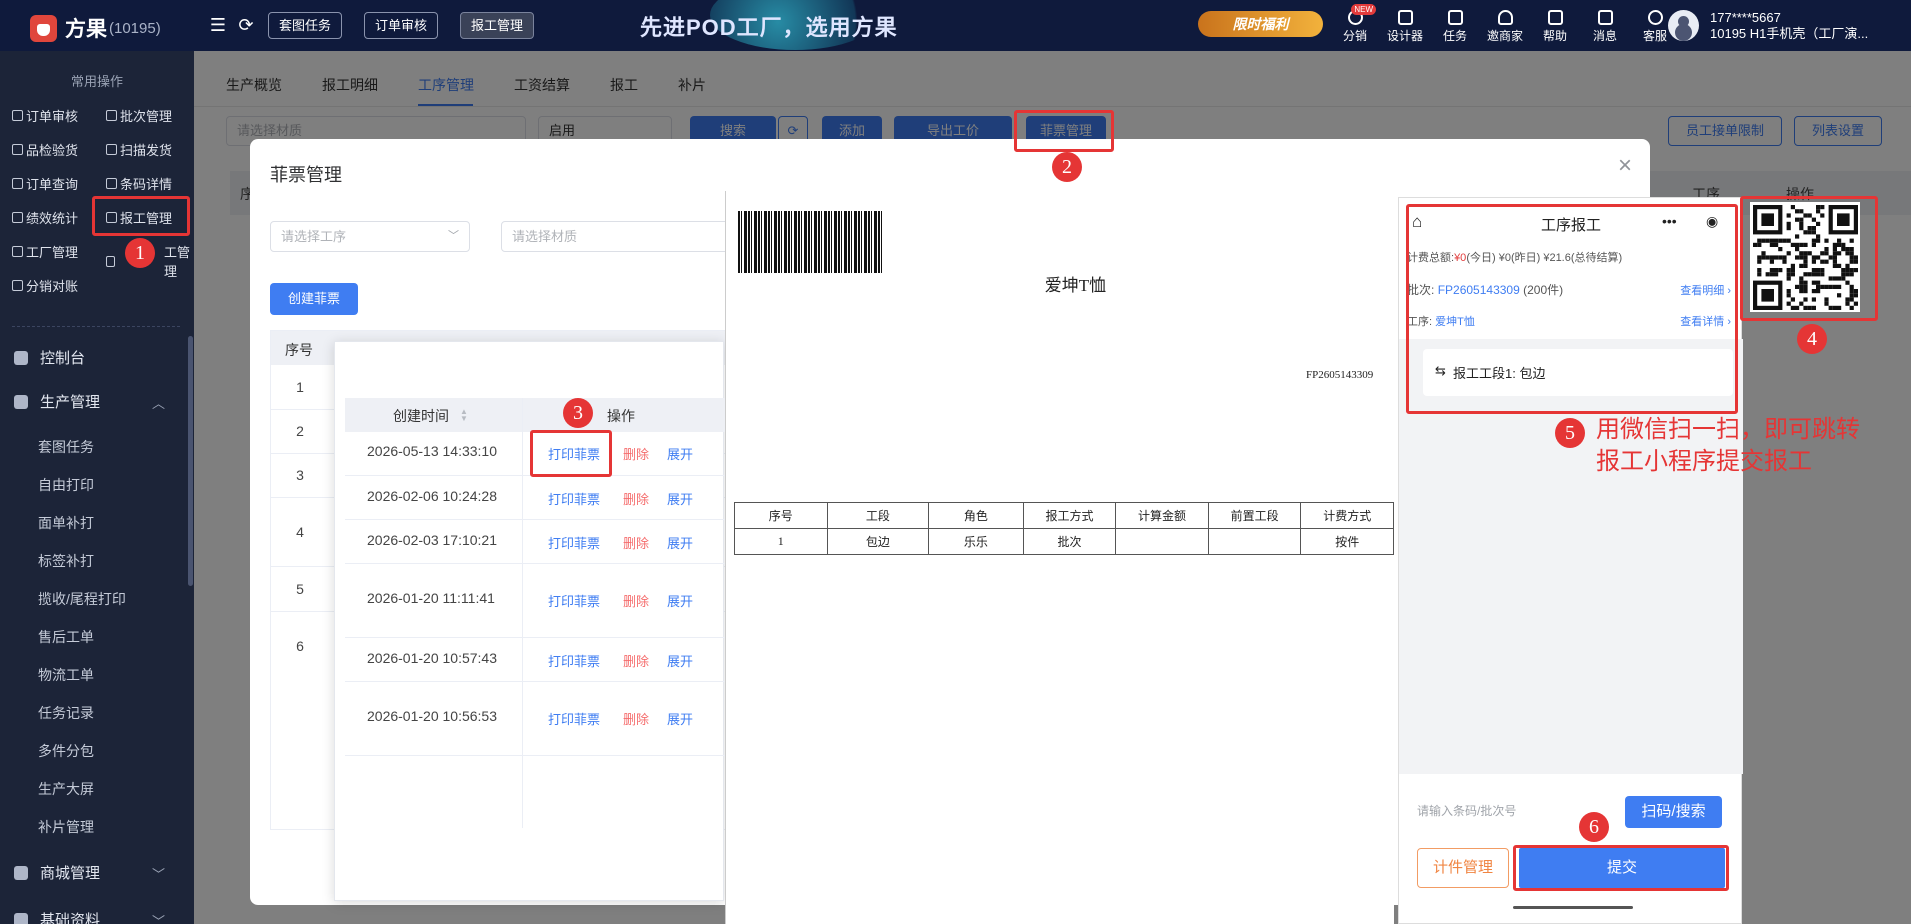 The height and width of the screenshot is (924, 1911). I want to click on brand-icon, so click(43, 28).